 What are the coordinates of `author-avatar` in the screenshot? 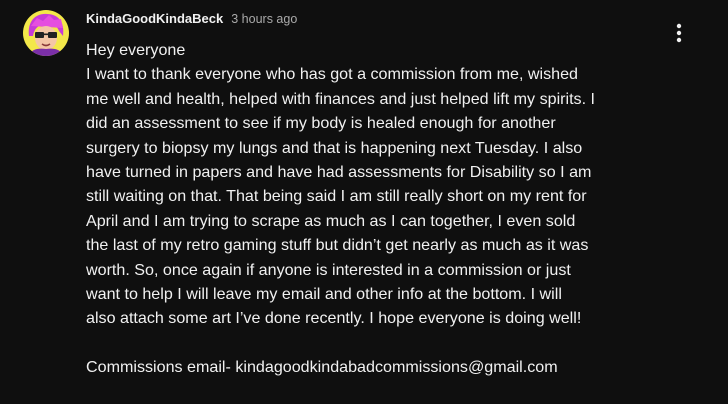 It's located at (46, 33).